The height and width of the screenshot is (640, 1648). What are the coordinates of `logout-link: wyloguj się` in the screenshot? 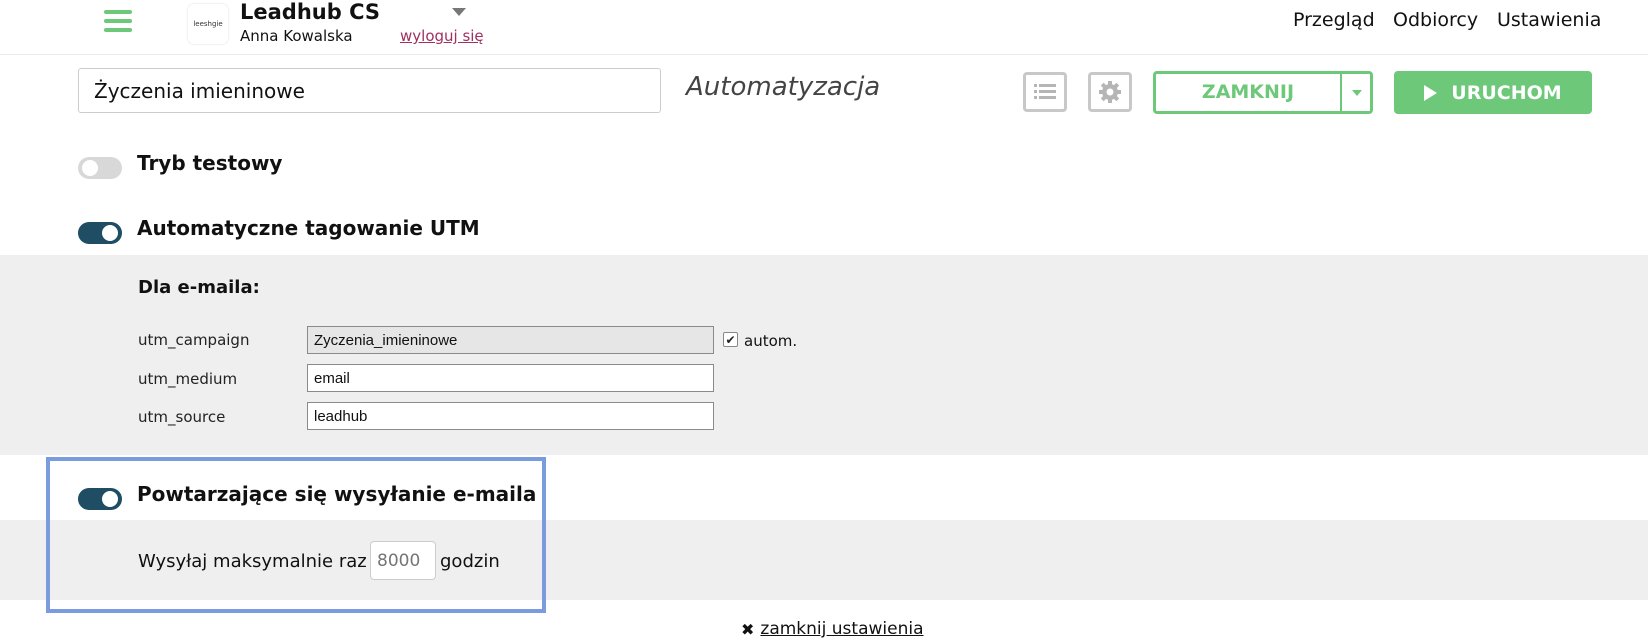 It's located at (442, 36).